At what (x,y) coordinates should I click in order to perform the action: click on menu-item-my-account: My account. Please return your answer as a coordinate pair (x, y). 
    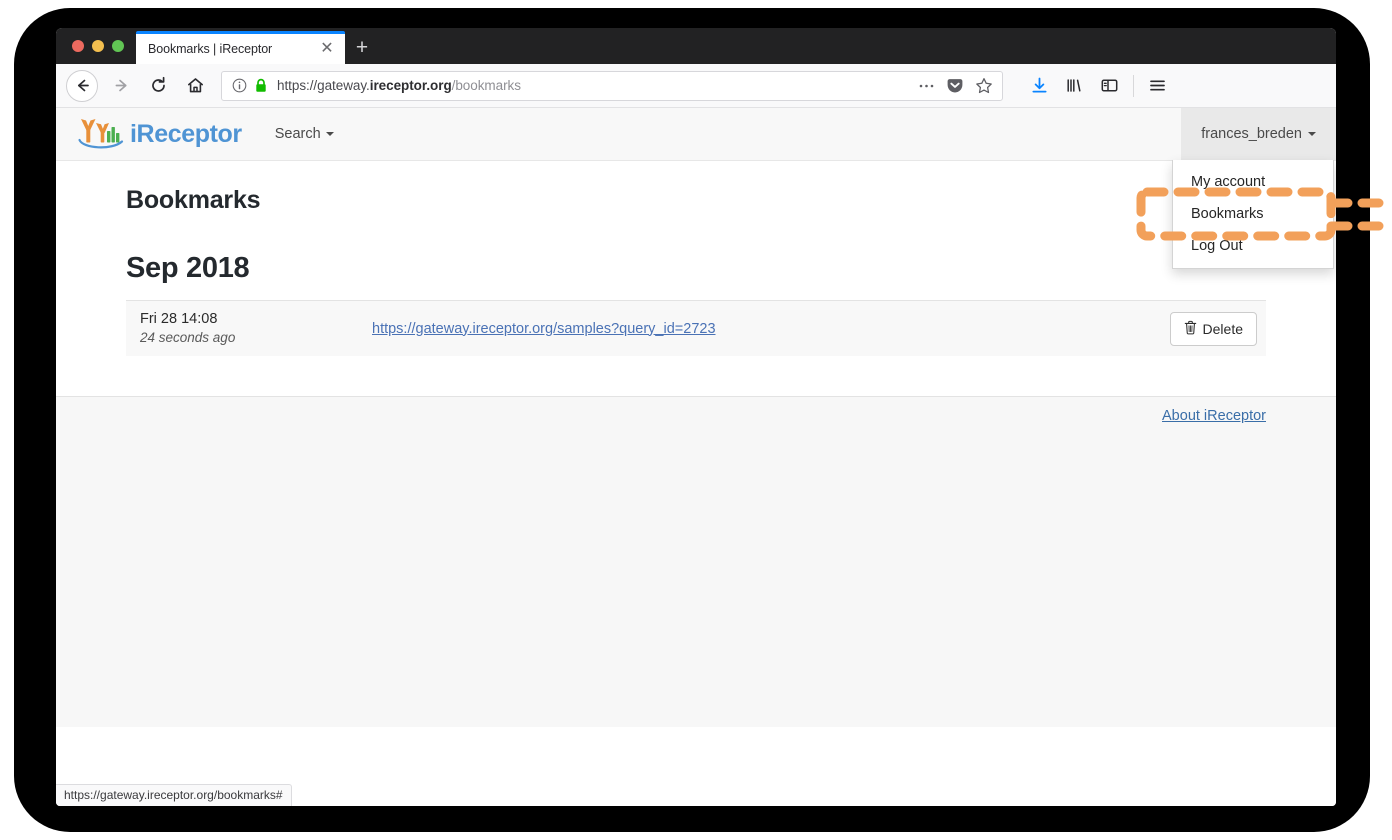
    Looking at the image, I should click on (1253, 182).